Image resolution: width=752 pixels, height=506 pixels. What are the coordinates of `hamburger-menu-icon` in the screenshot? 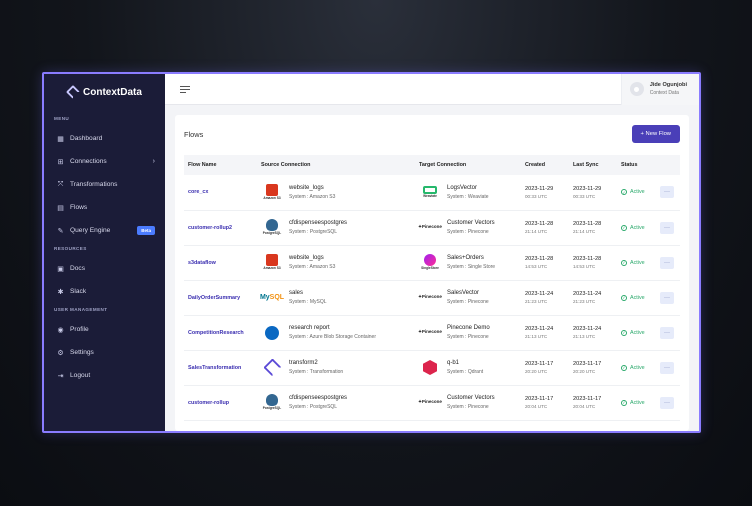 It's located at (185, 89).